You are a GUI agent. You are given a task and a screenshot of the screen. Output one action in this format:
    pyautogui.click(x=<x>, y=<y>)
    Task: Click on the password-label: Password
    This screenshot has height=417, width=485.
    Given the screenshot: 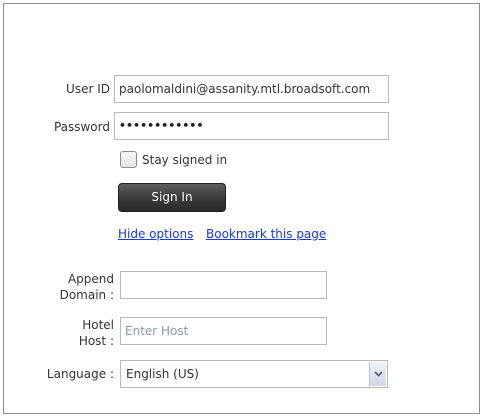 What is the action you would take?
    pyautogui.click(x=81, y=127)
    